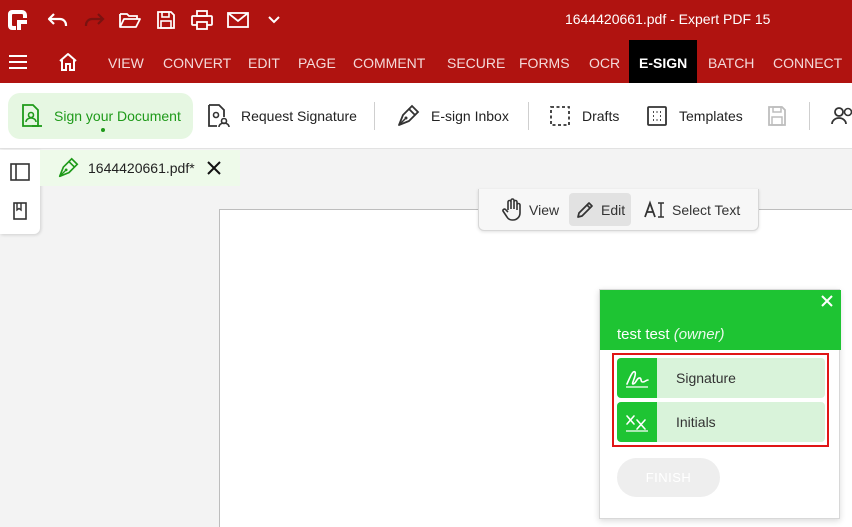  Describe the element at coordinates (696, 422) in the screenshot. I see `initials-field-label: Initials` at that location.